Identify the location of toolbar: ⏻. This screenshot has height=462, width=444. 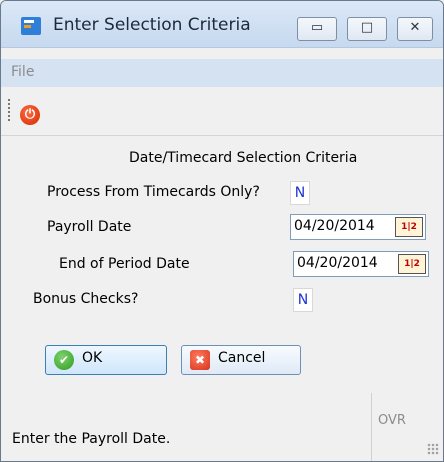
(222, 113).